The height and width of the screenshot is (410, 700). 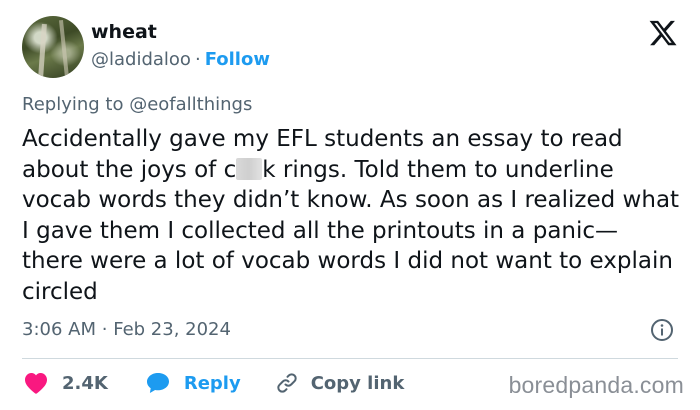 I want to click on like-button: 2.4K, so click(x=66, y=383).